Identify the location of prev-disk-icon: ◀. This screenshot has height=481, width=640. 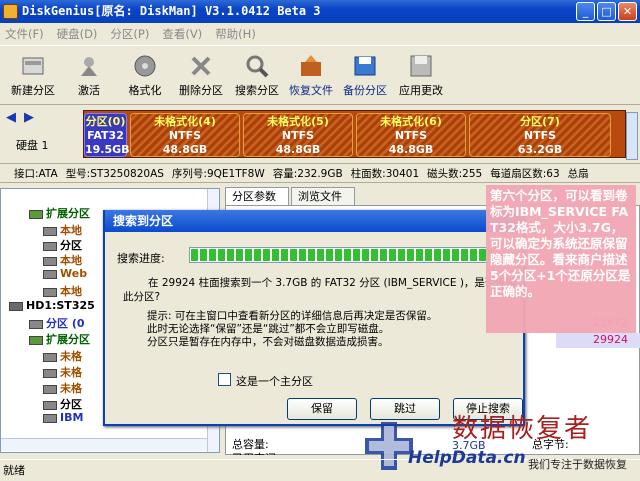
(11, 117).